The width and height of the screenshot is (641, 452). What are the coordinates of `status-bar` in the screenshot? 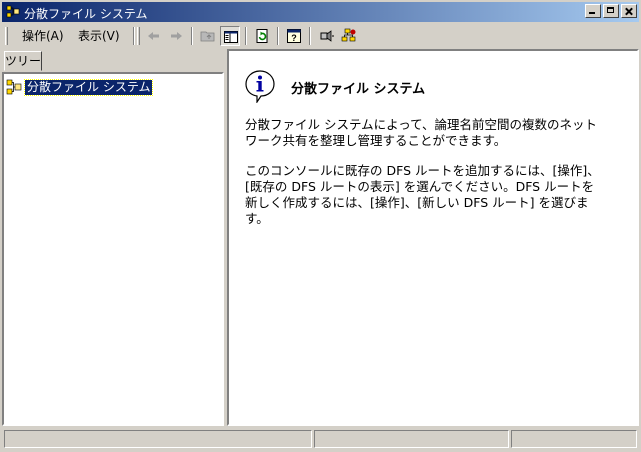 It's located at (320, 439).